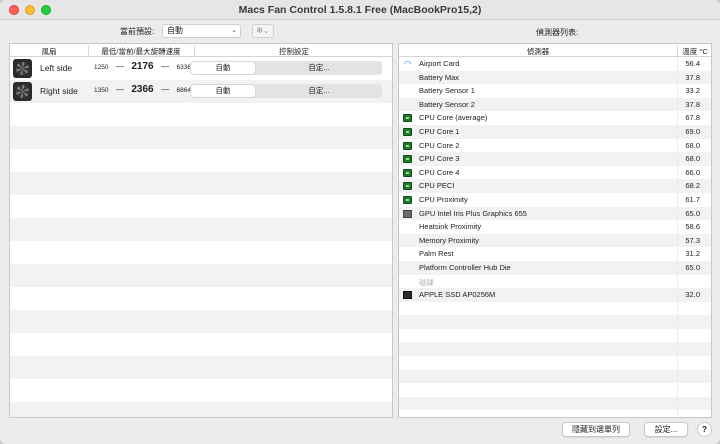  I want to click on preset-label: 當前預設:, so click(137, 31).